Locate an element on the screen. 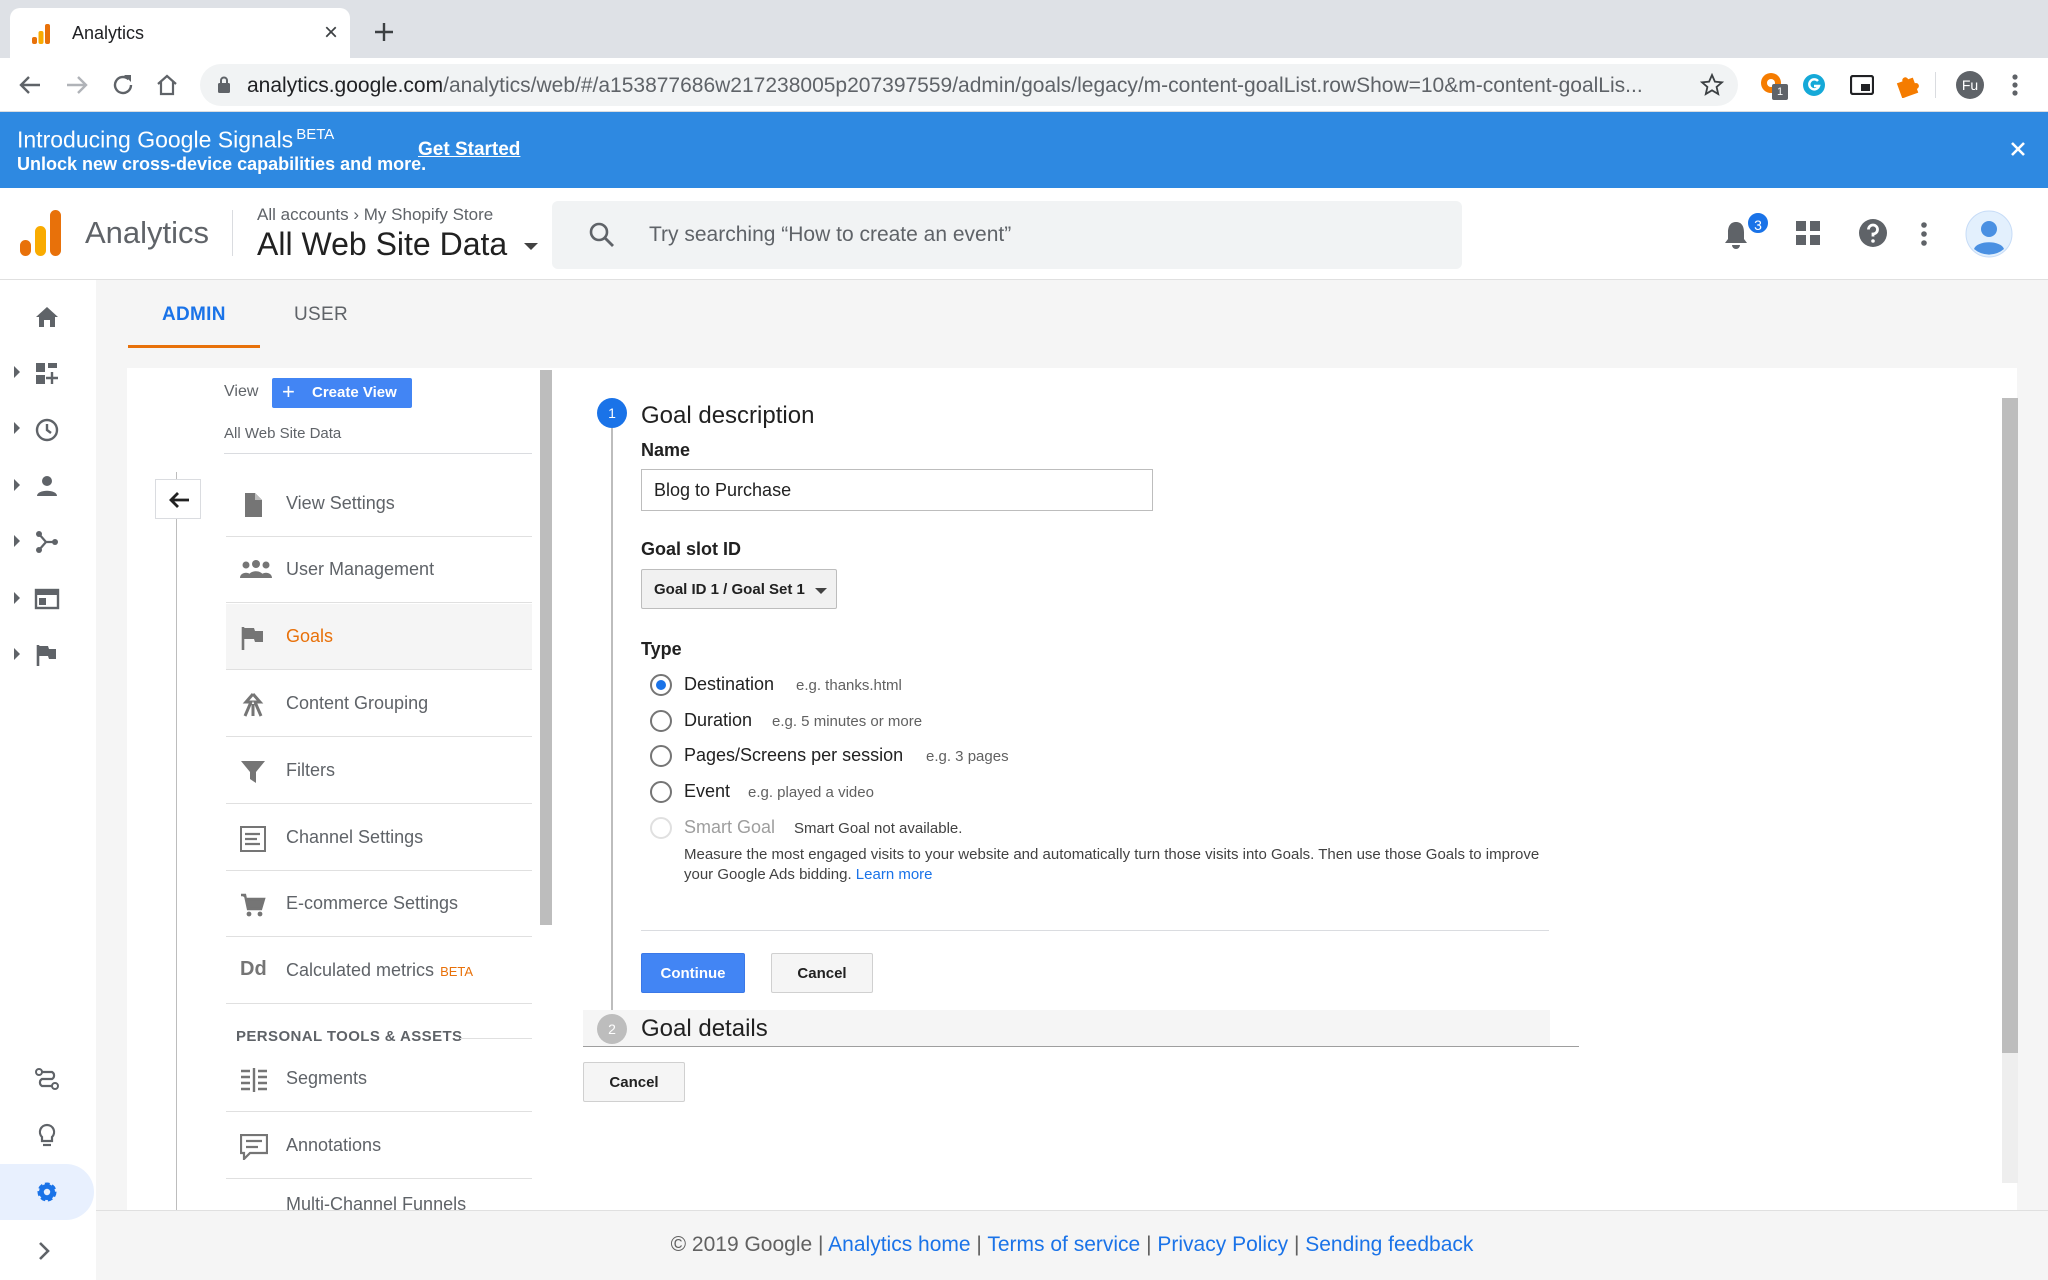 The width and height of the screenshot is (2048, 1280). personal-tools-section-header: PERSONAL TOOLS & ASSETS is located at coordinates (349, 1036).